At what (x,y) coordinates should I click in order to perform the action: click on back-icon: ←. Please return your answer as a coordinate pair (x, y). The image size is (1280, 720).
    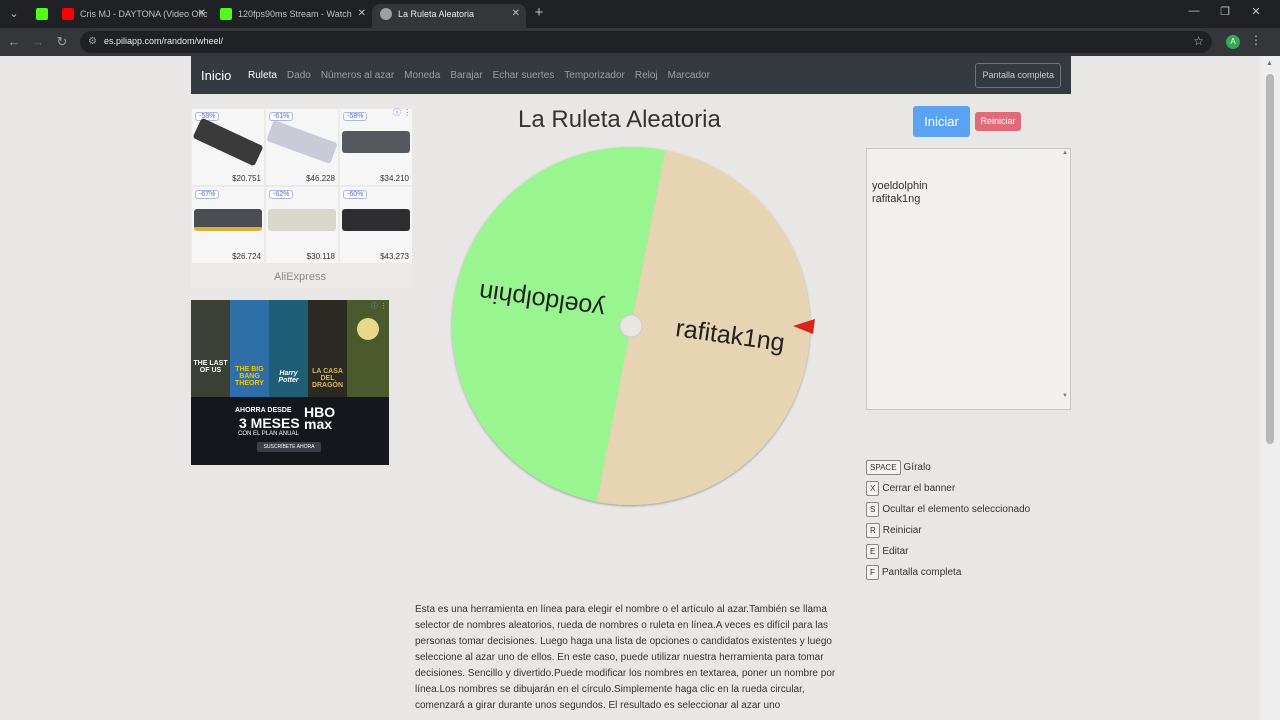
    Looking at the image, I should click on (14, 42).